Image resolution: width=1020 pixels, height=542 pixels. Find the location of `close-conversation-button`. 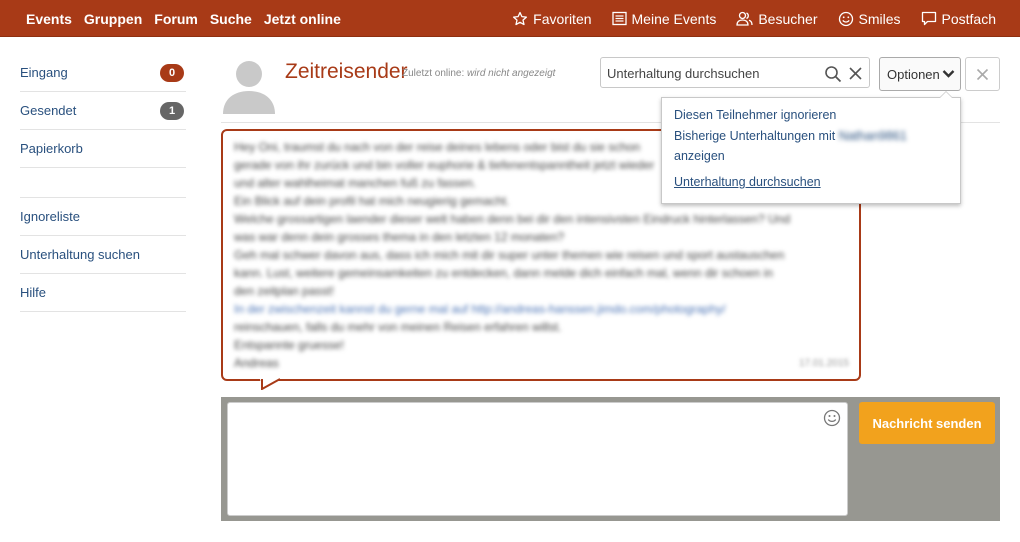

close-conversation-button is located at coordinates (982, 74).